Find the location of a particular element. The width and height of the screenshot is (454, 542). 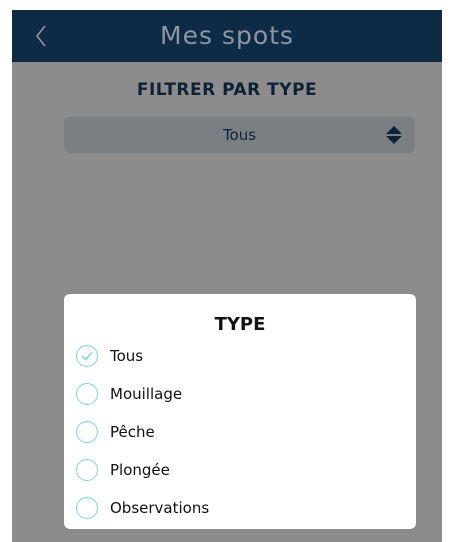

option-peche: Pêche is located at coordinates (241, 432).